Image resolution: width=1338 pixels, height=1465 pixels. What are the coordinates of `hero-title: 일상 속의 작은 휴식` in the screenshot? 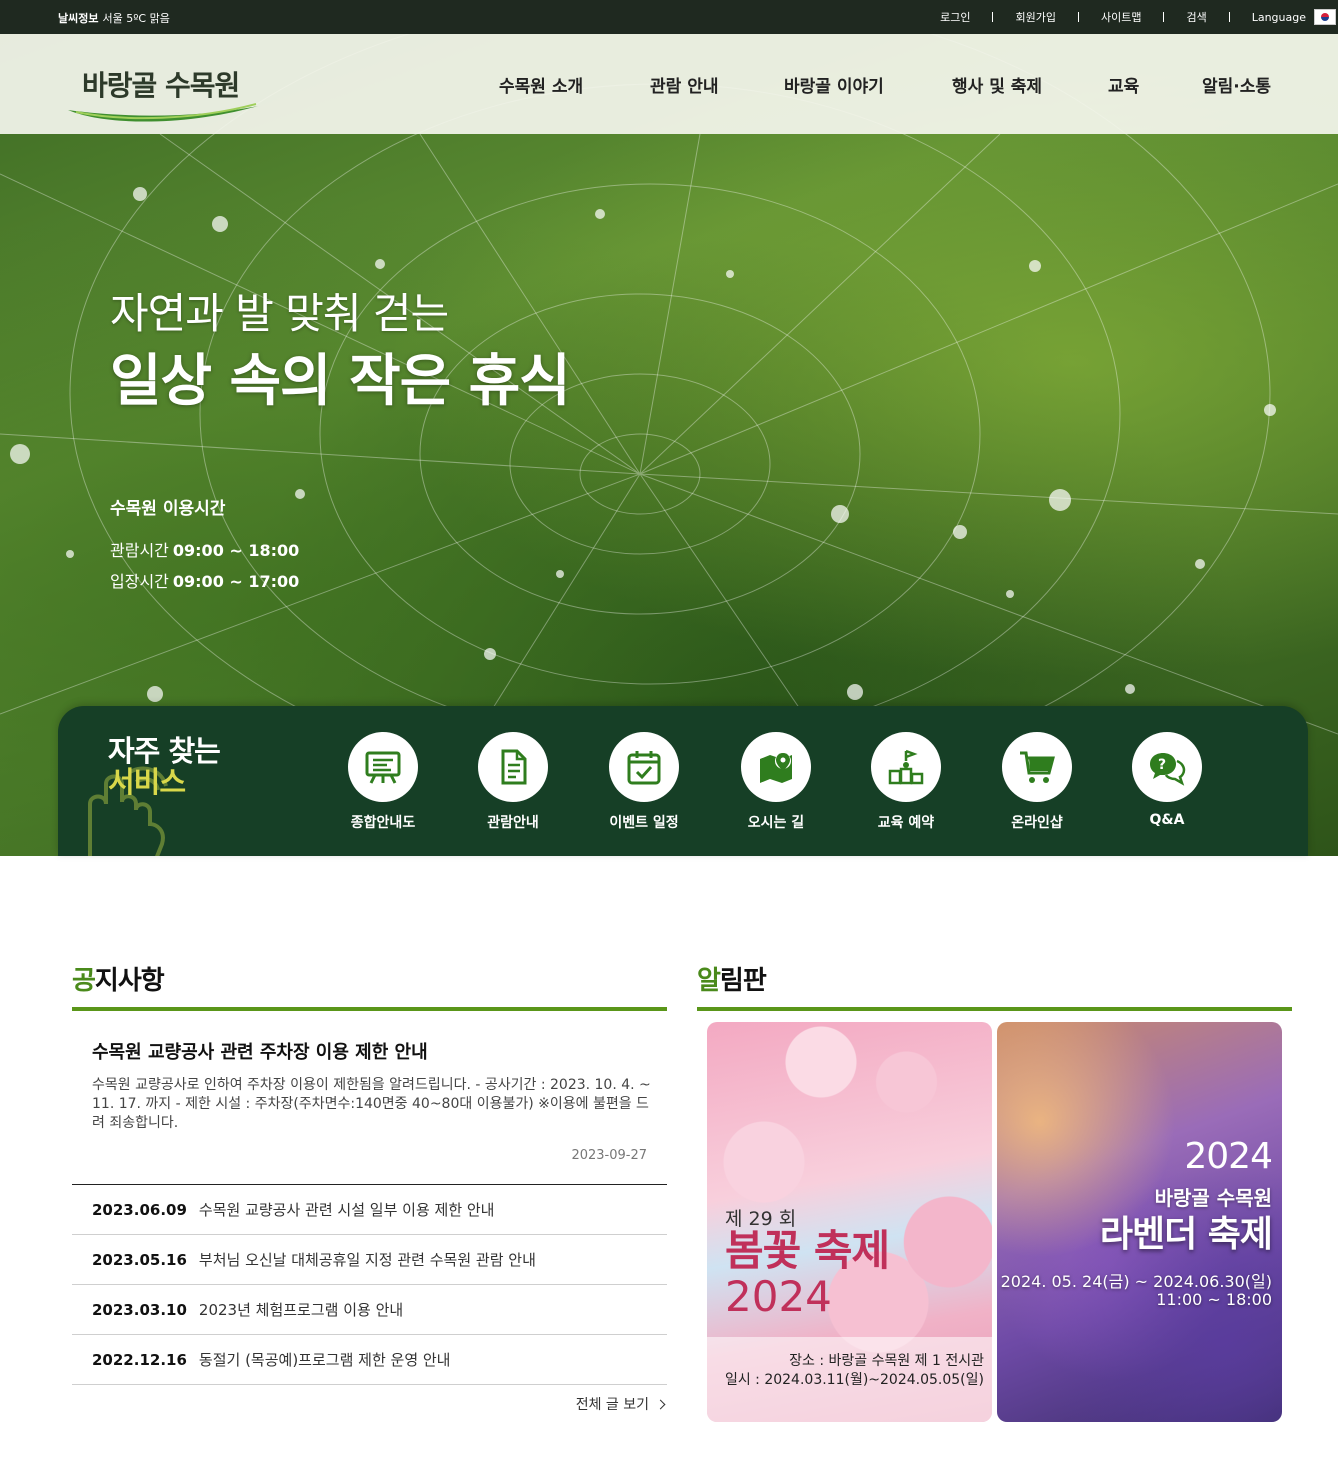 It's located at (340, 381).